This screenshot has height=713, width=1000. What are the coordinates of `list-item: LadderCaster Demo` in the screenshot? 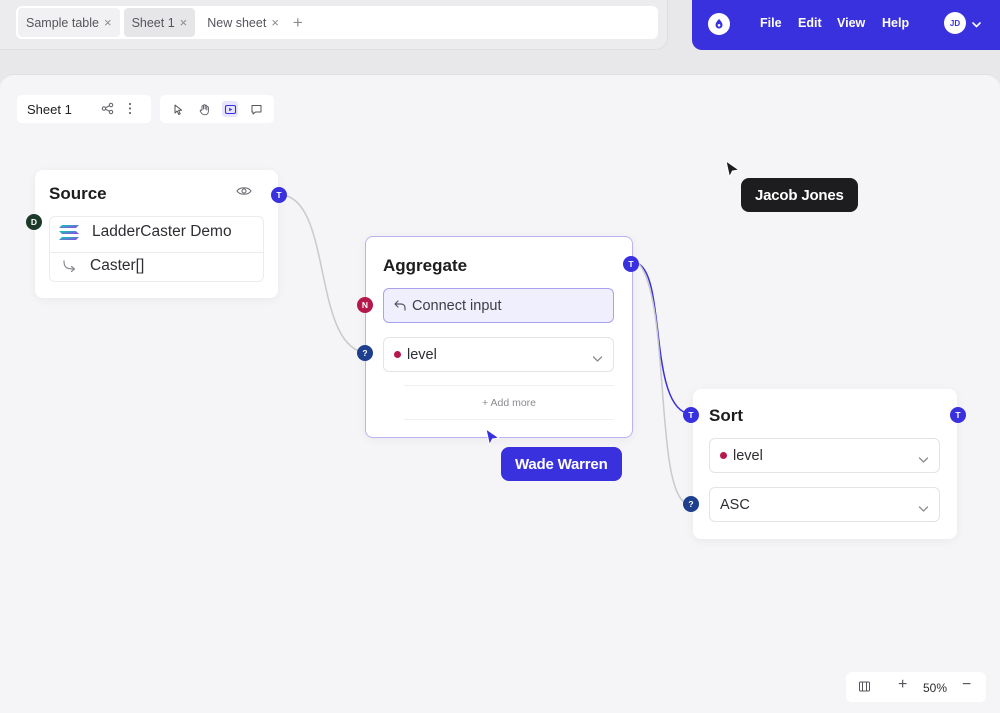 It's located at (145, 232).